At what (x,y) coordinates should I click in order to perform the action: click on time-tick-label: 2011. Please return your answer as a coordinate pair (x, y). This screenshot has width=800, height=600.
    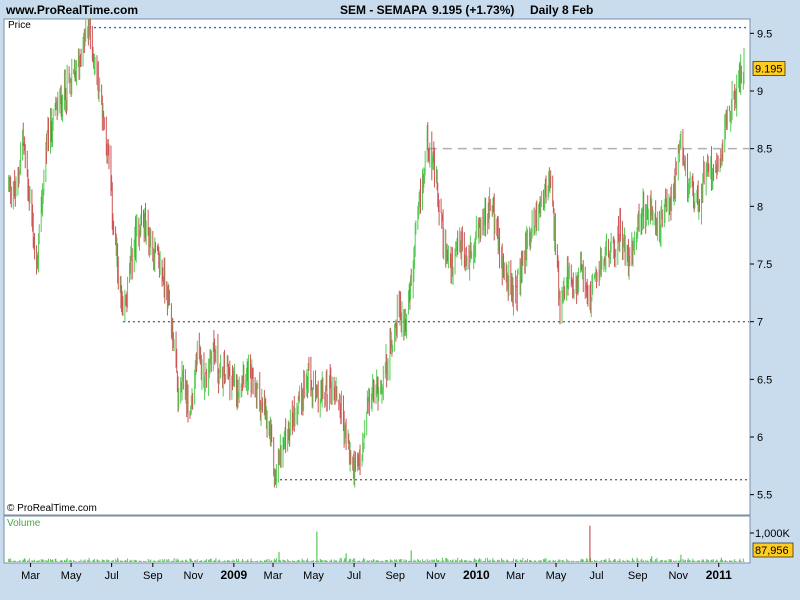
    Looking at the image, I should click on (719, 575).